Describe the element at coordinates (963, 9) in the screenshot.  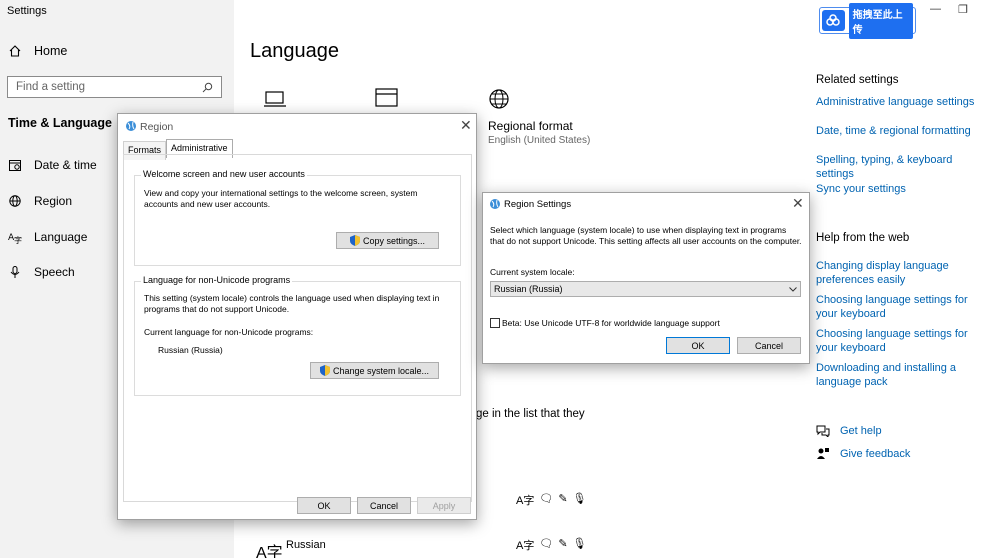
I see `restore-icon: ❐` at that location.